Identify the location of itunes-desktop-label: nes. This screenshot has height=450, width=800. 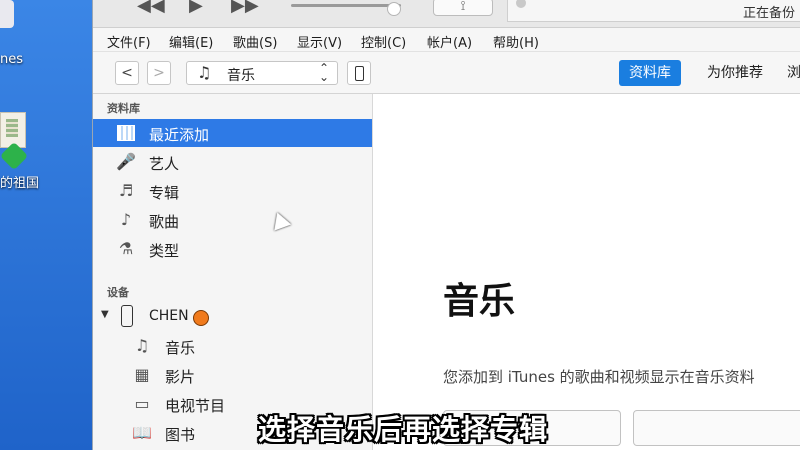
(12, 59).